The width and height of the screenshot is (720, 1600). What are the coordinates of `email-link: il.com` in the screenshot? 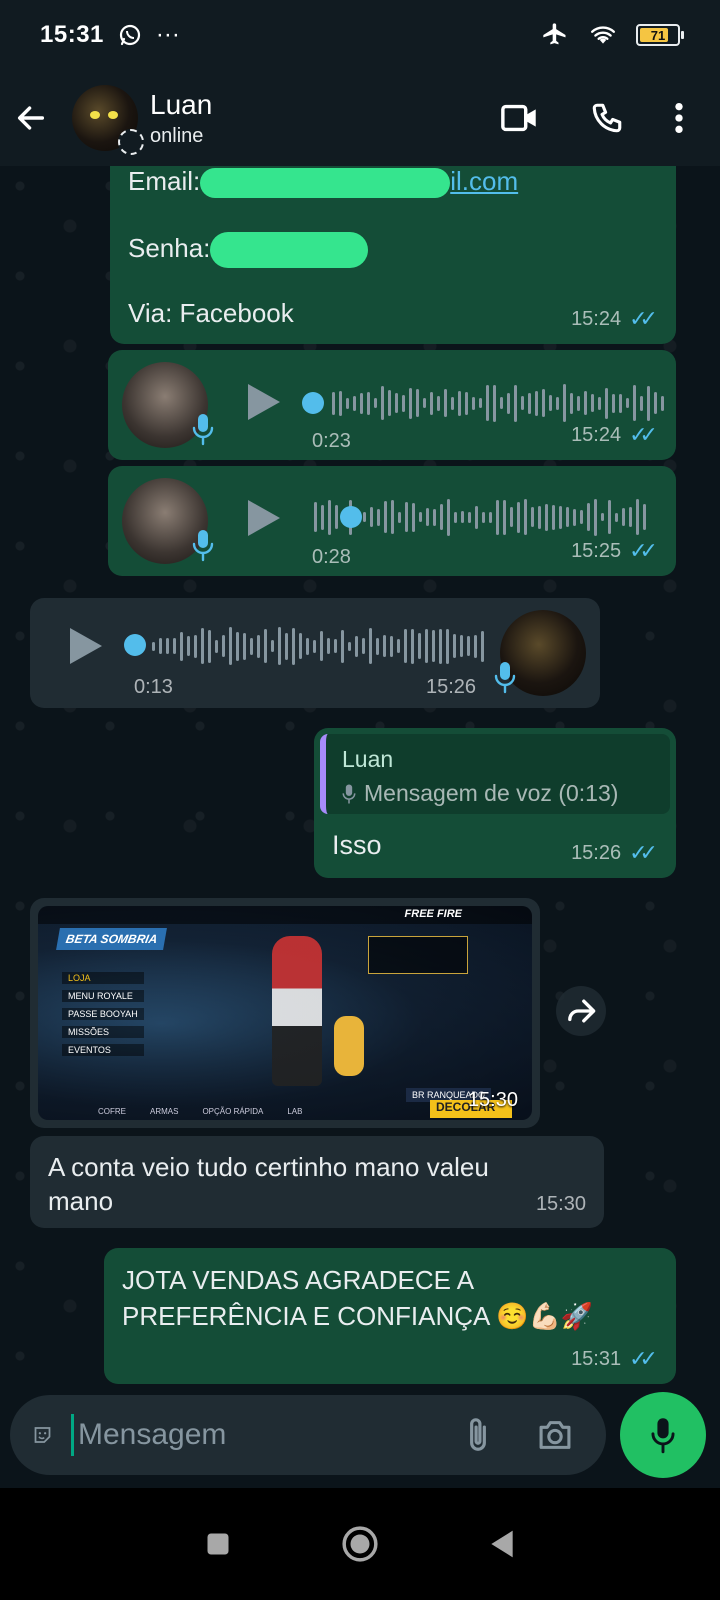 It's located at (484, 181).